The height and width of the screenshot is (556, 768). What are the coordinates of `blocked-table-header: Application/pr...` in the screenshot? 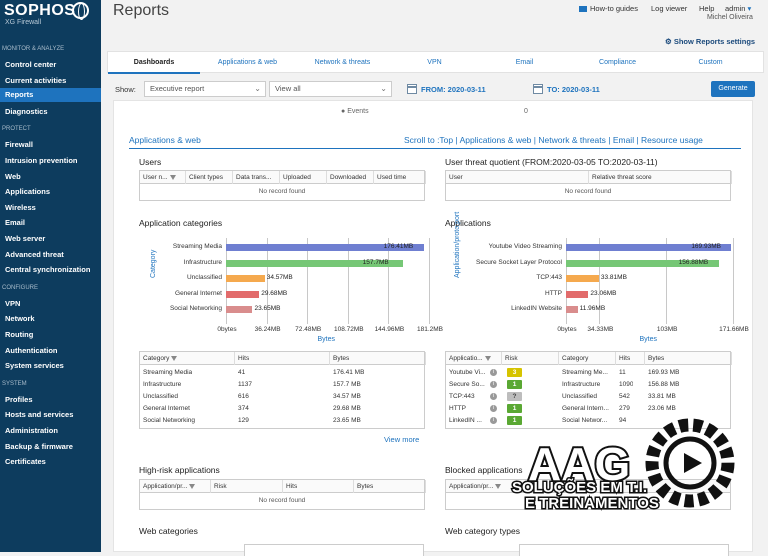 It's located at (588, 486).